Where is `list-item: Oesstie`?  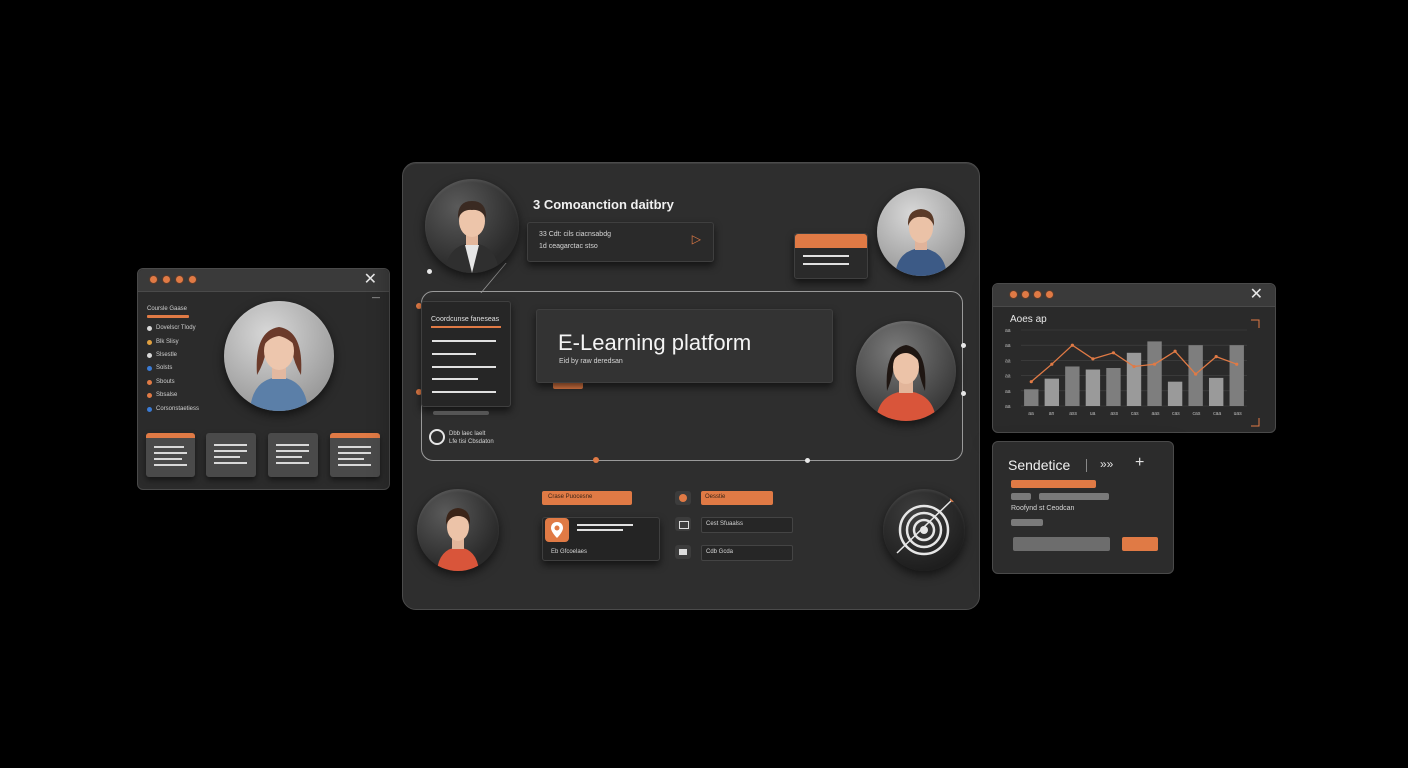 list-item: Oesstie is located at coordinates (735, 499).